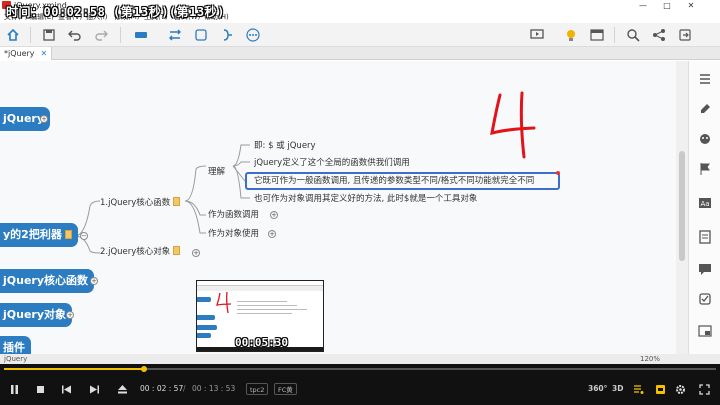  Describe the element at coordinates (14, 389) in the screenshot. I see `pause-button` at that location.